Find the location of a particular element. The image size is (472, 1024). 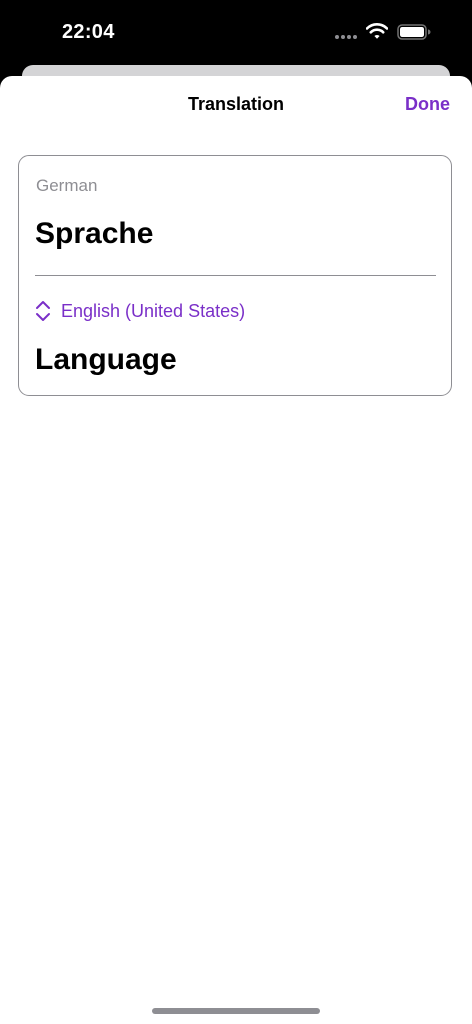

chevron-up-down-icon is located at coordinates (43, 311).